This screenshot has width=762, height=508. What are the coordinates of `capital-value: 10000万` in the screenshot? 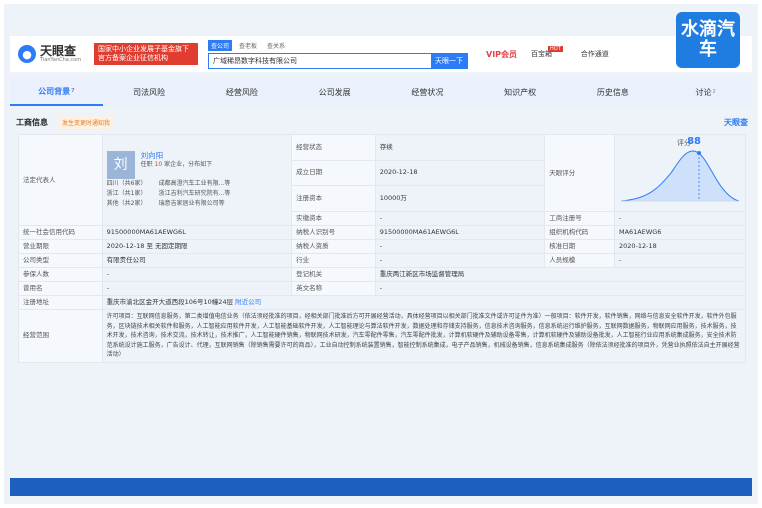 It's located at (460, 198).